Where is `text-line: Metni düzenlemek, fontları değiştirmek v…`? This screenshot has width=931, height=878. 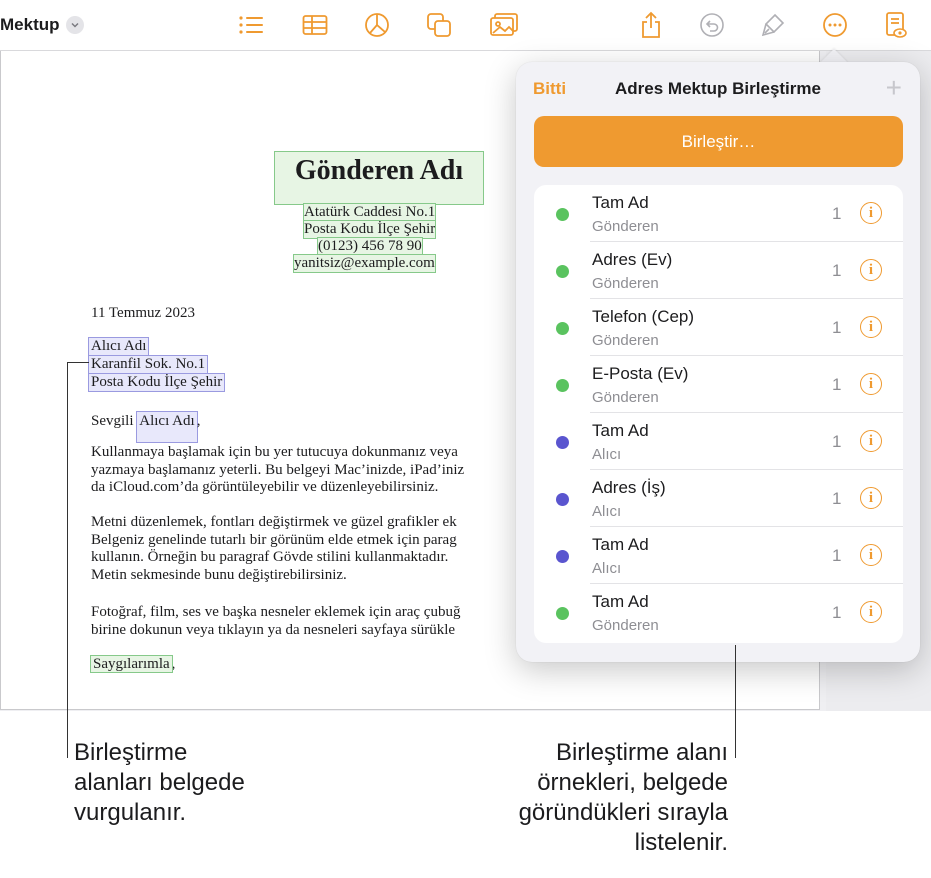
text-line: Metni düzenlemek, fontları değiştirmek v… is located at coordinates (274, 522).